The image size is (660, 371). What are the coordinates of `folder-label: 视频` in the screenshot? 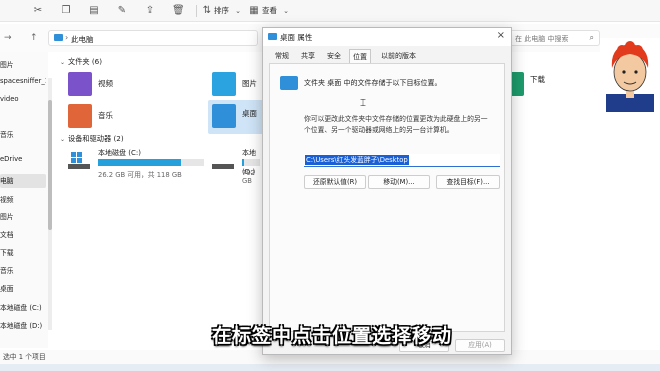 It's located at (105, 83).